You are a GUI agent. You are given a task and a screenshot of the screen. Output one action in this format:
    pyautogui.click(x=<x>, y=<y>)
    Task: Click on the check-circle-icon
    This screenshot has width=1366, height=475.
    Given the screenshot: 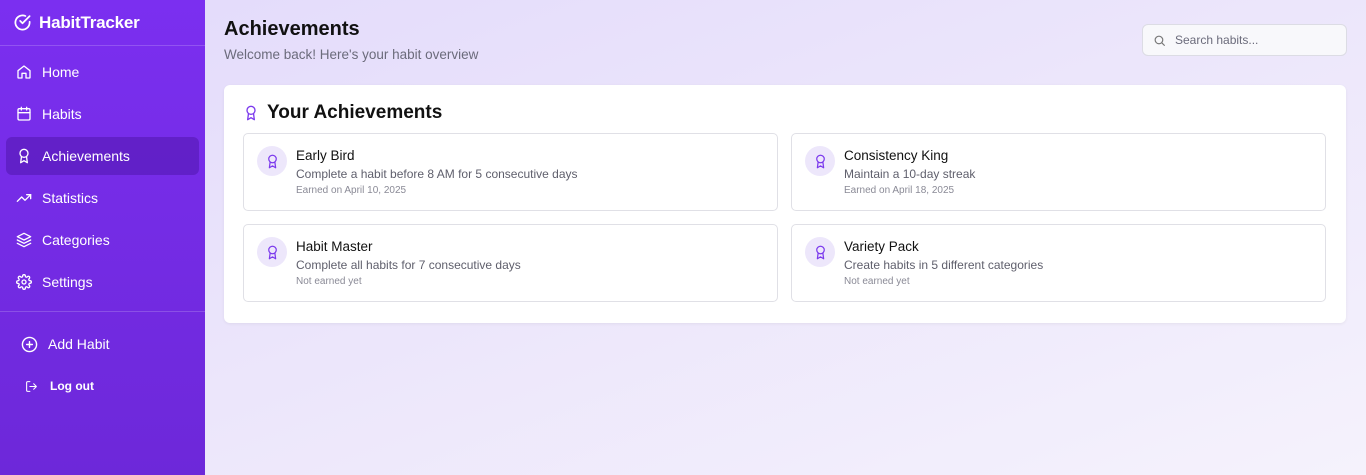 What is the action you would take?
    pyautogui.click(x=22, y=22)
    